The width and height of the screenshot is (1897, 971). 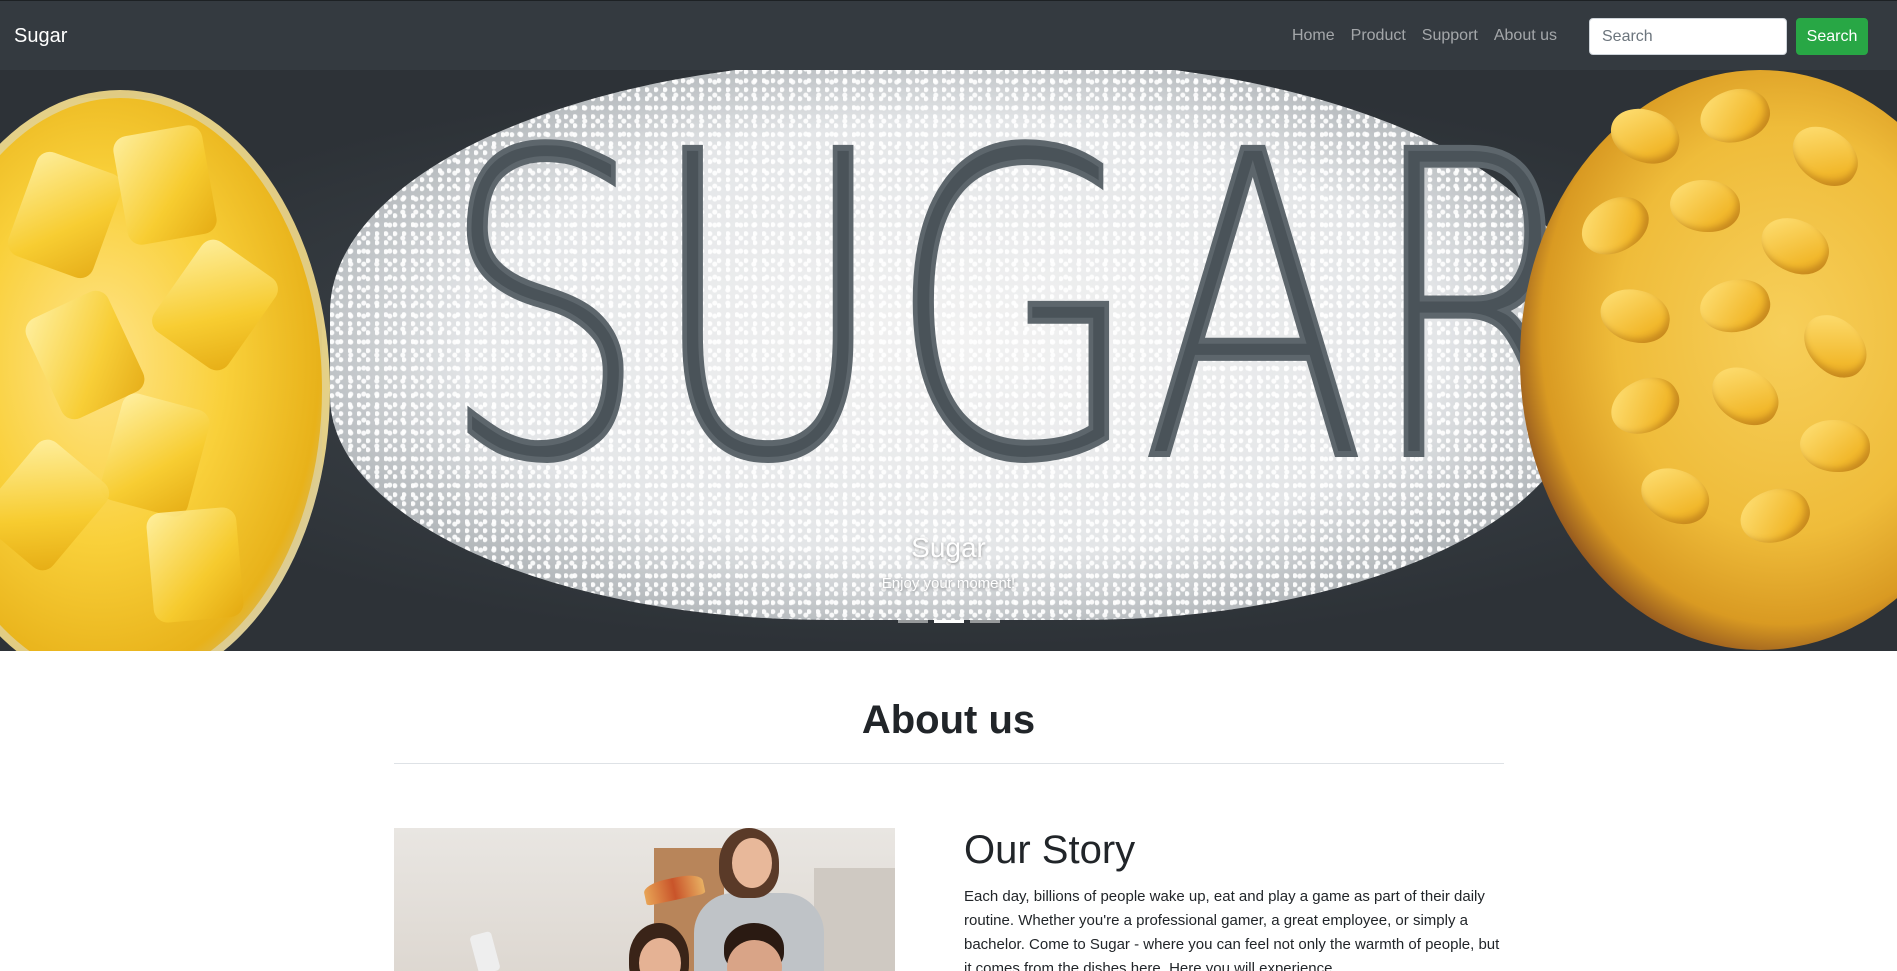 What do you see at coordinates (1525, 36) in the screenshot?
I see `nav-link-about-us: About us` at bounding box center [1525, 36].